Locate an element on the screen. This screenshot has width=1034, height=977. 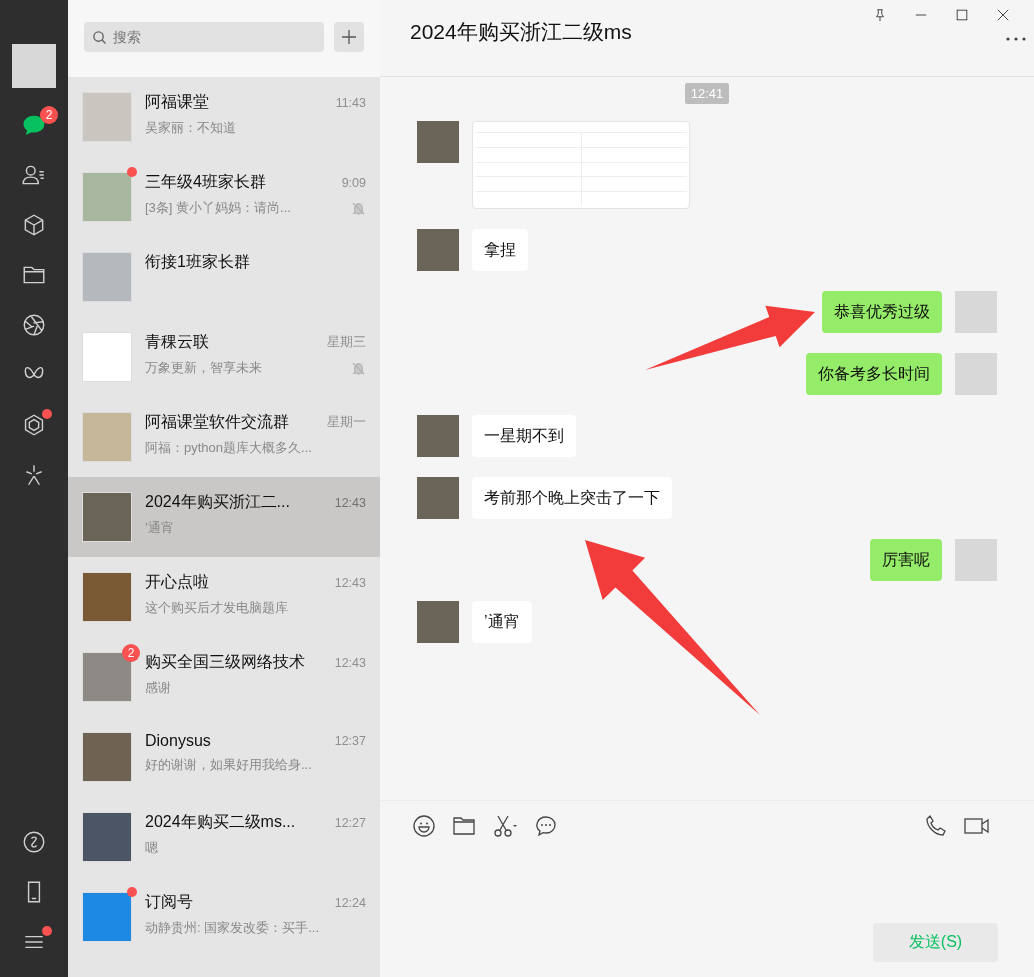
aperture-icon is located at coordinates (34, 325).